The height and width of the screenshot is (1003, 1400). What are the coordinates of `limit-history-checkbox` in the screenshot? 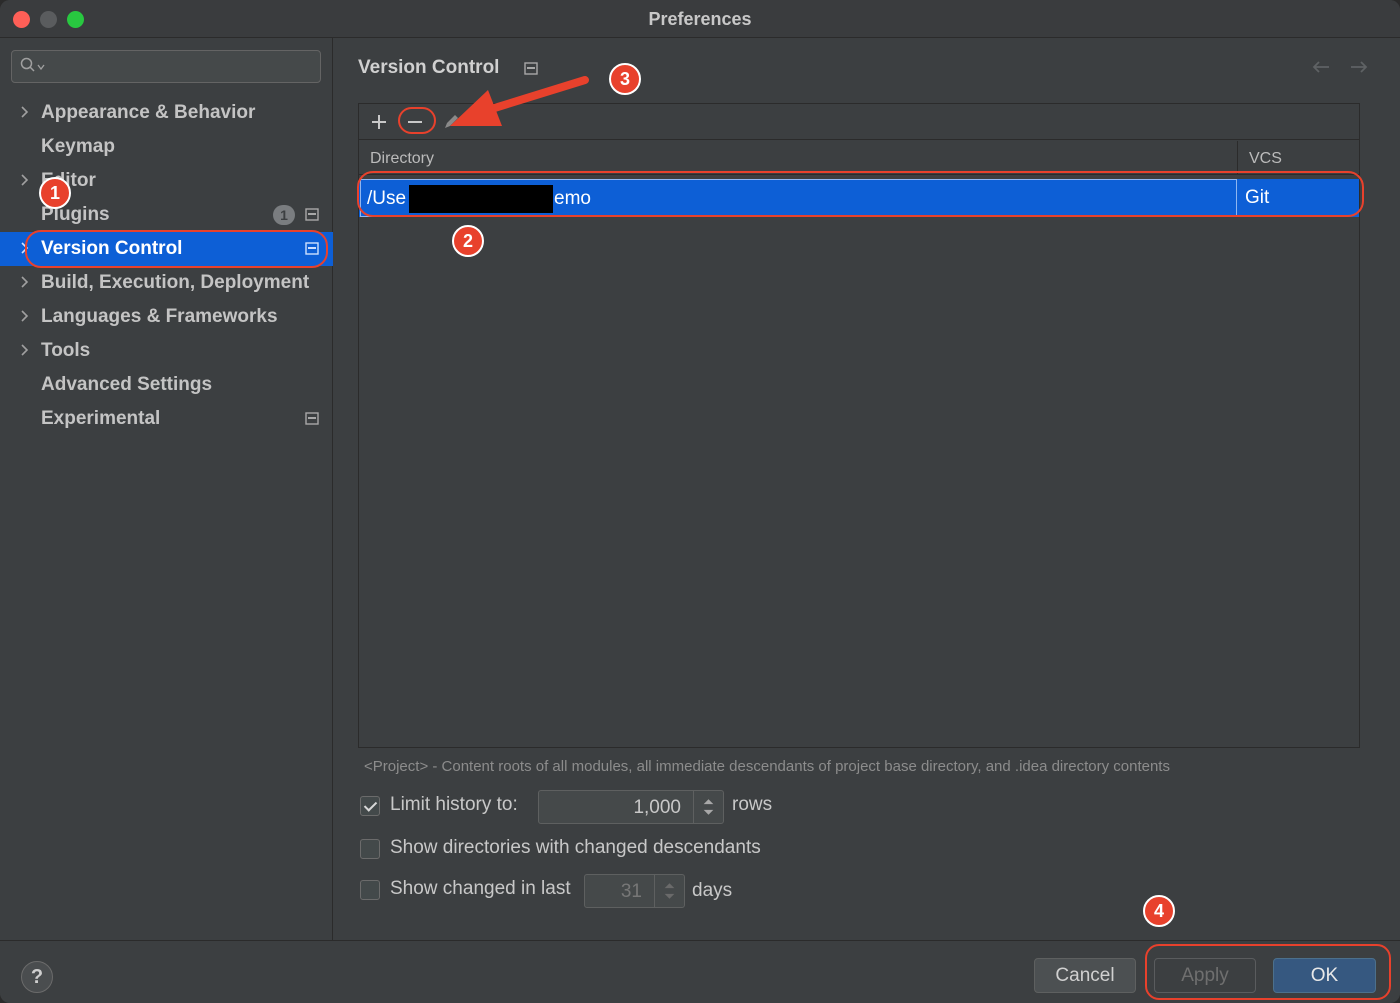 It's located at (370, 806).